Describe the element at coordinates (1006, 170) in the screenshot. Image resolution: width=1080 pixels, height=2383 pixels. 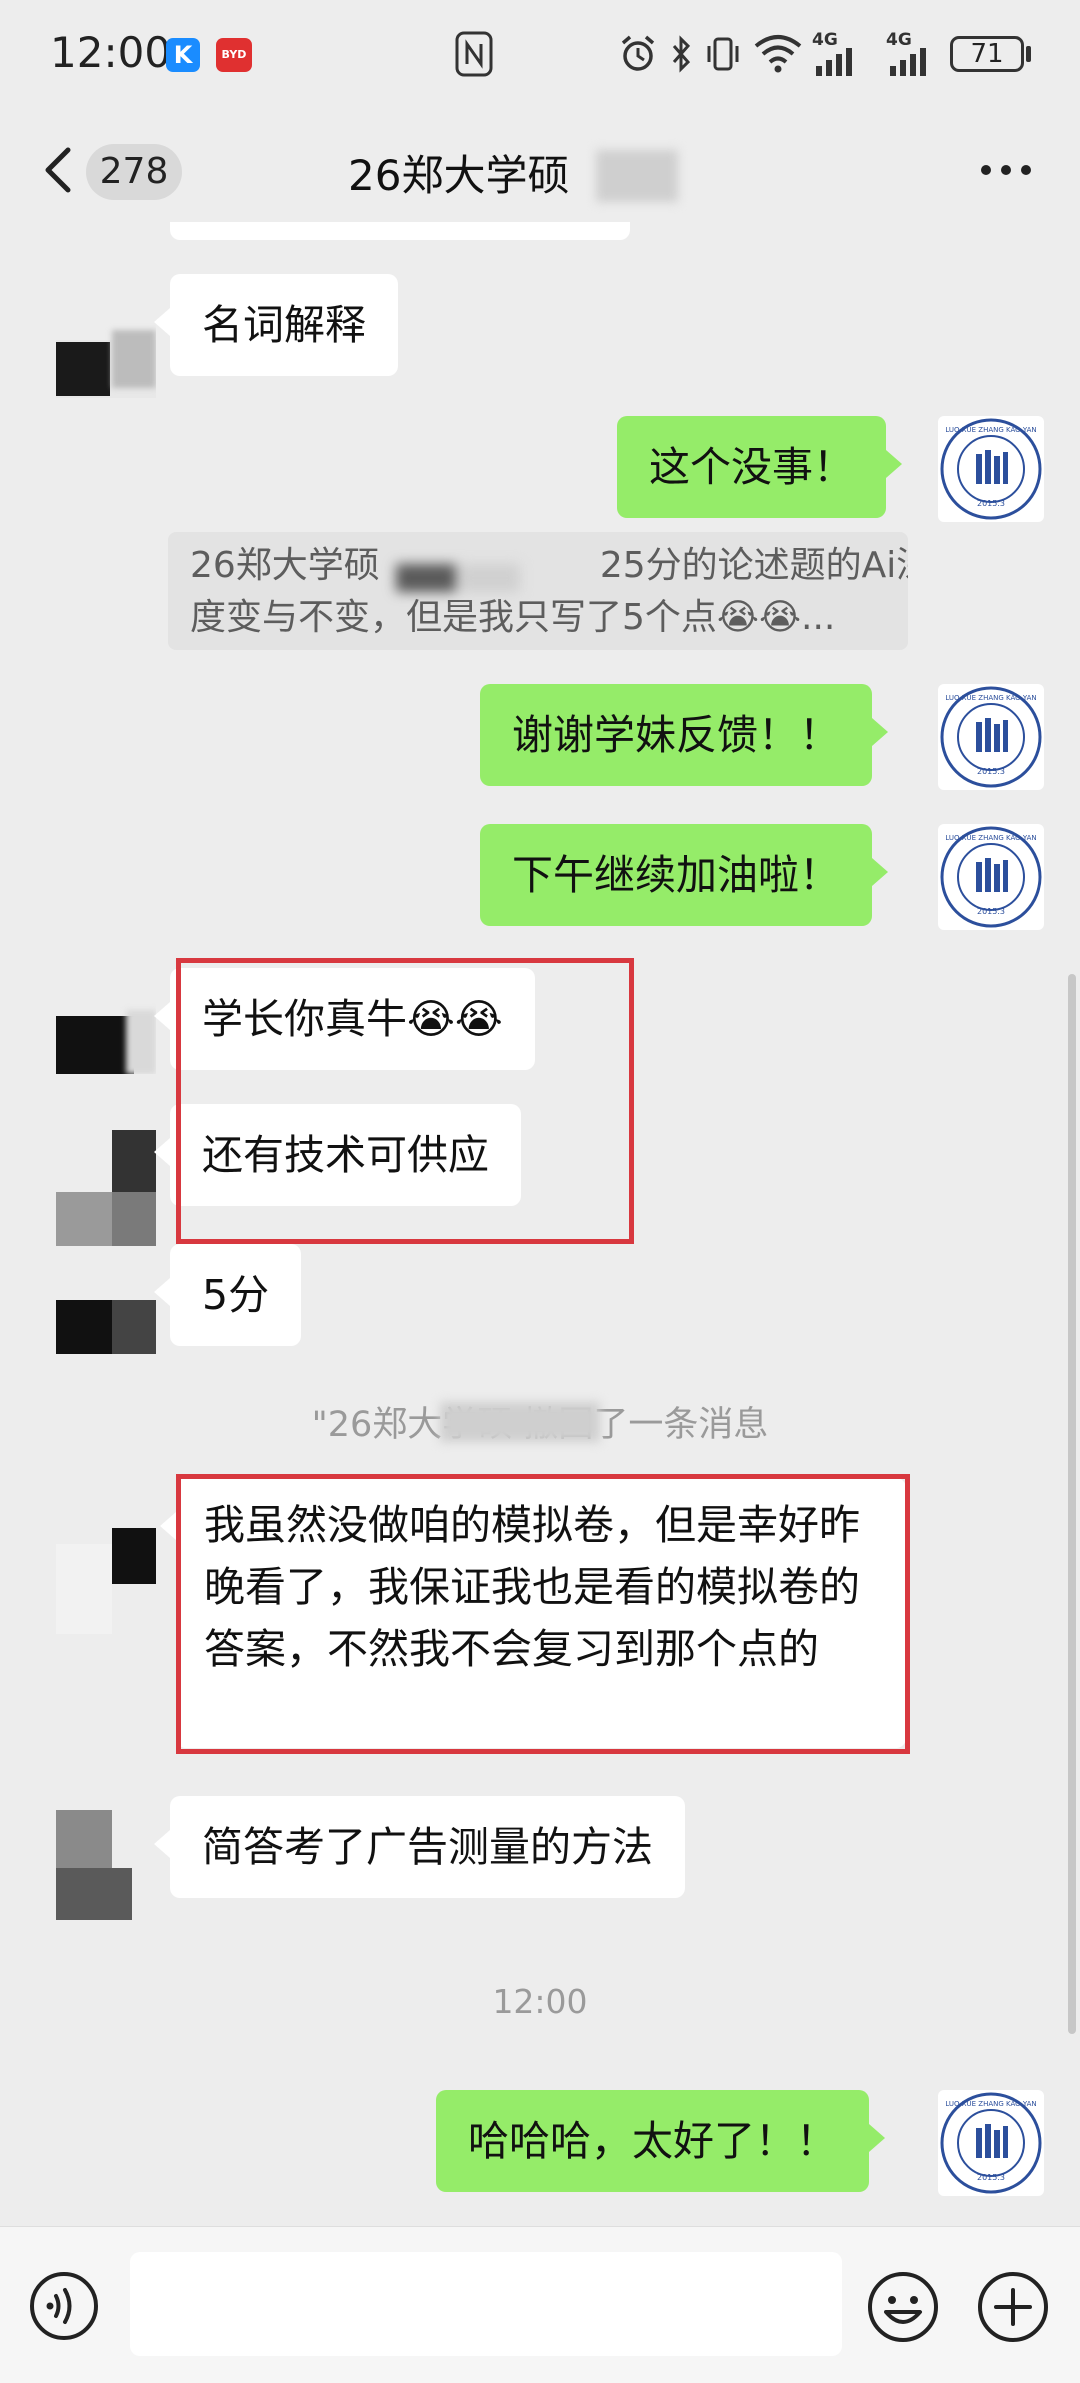
I see `more-icon` at that location.